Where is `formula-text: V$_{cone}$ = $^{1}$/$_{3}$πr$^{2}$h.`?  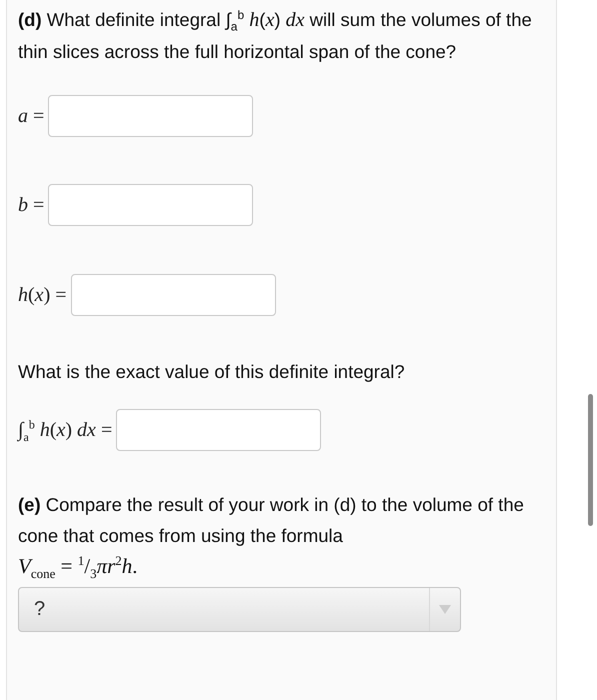
formula-text: V$_{cone}$ = $^{1}$/$_{3}$πr$^{2}$h. is located at coordinates (78, 566).